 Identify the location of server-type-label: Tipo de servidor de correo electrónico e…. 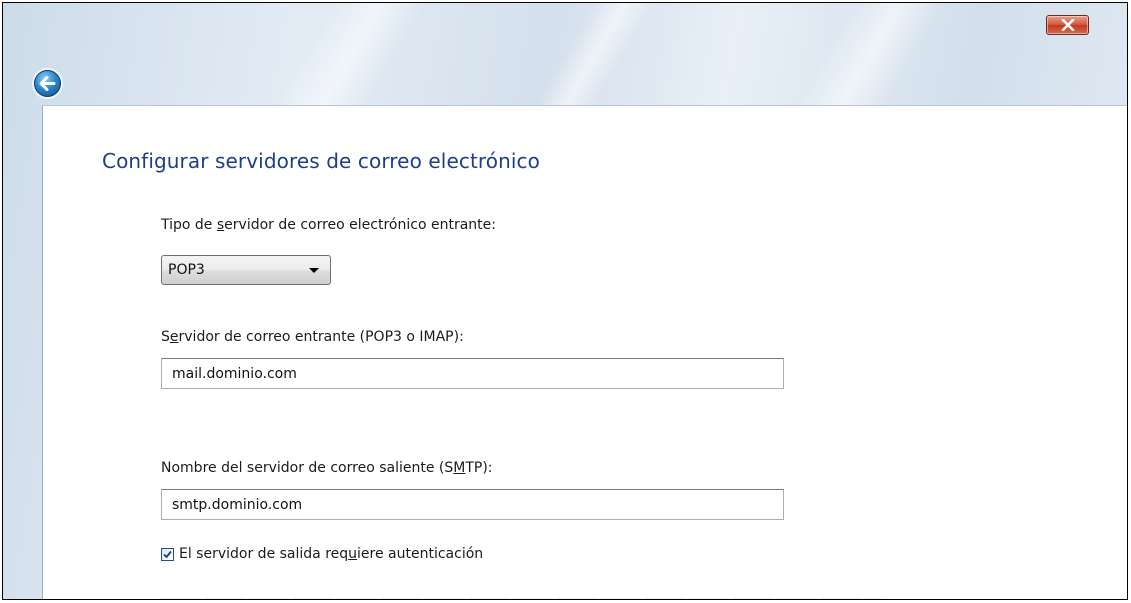
(328, 225).